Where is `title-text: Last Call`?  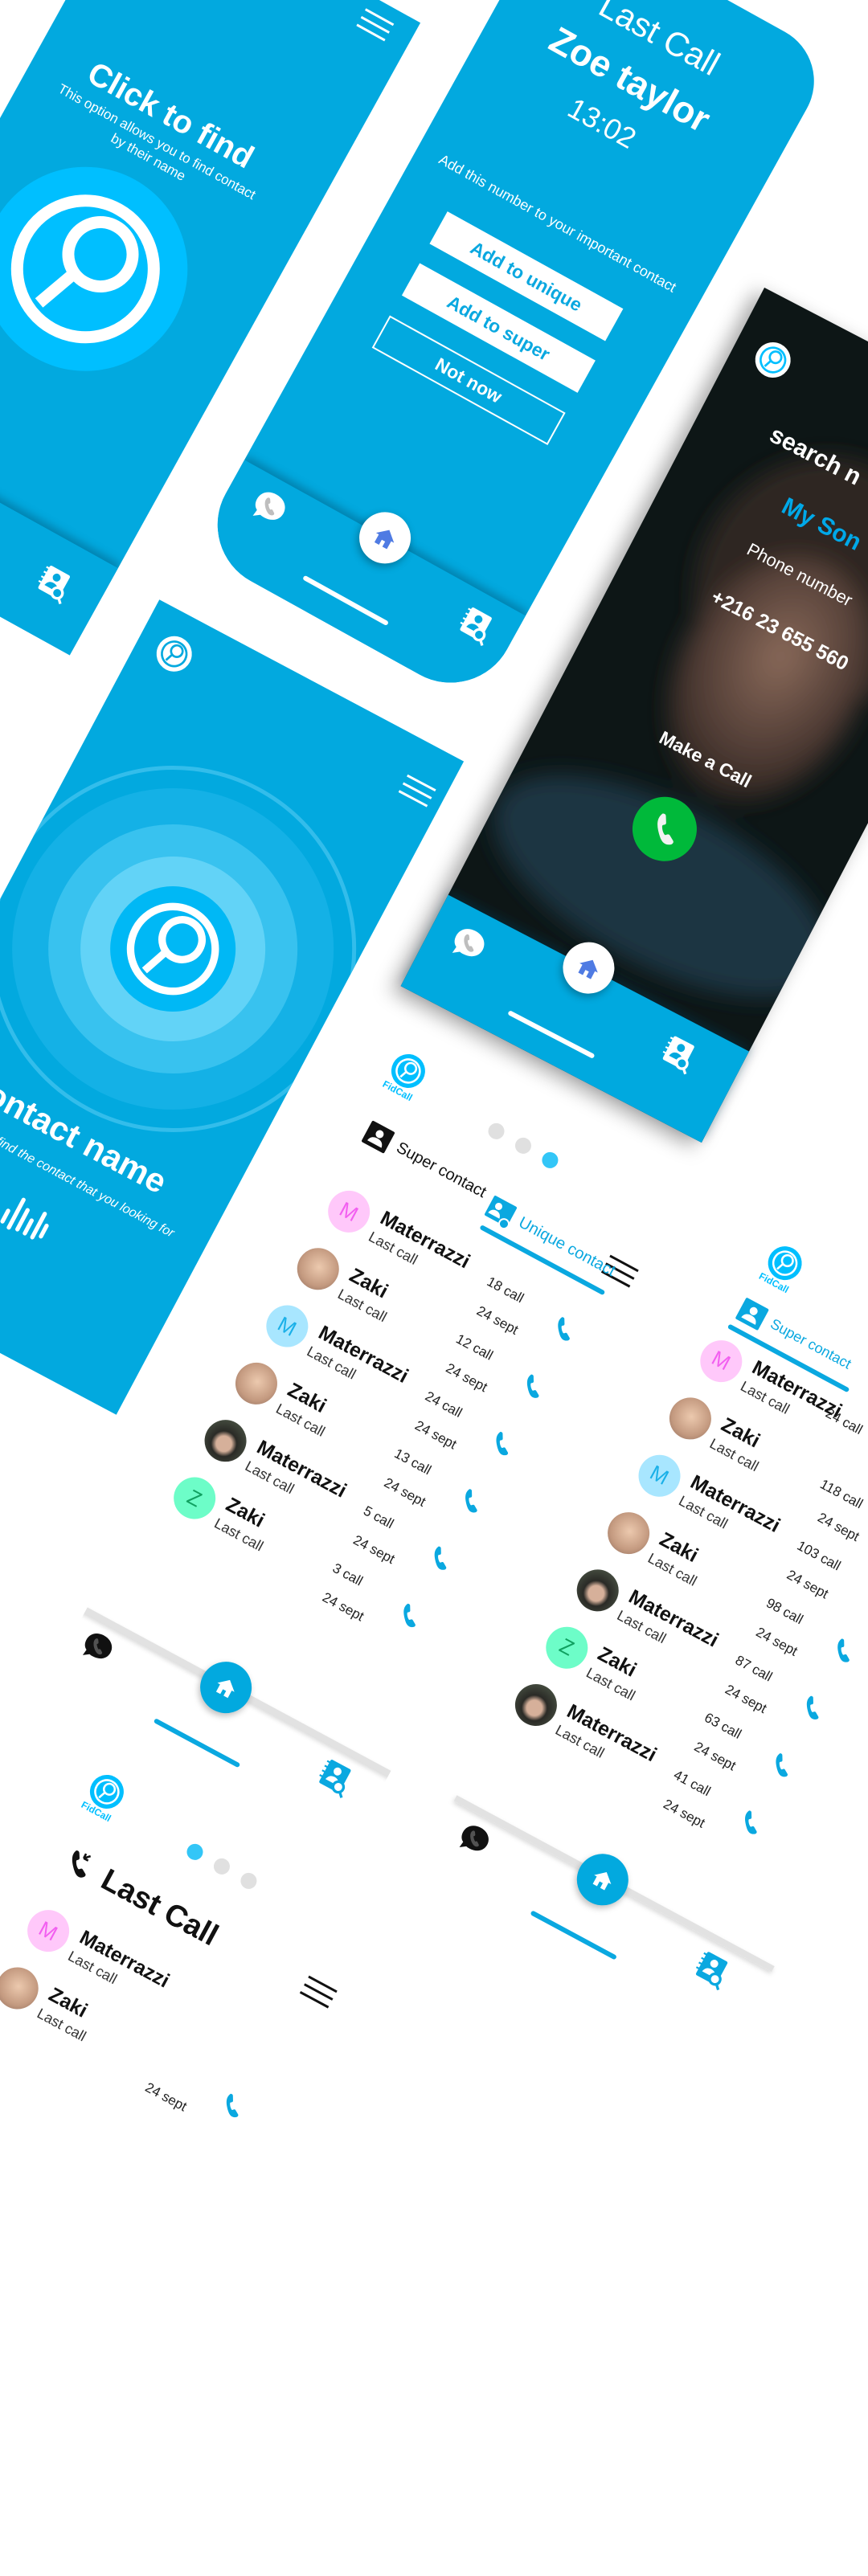 title-text: Last Call is located at coordinates (159, 1907).